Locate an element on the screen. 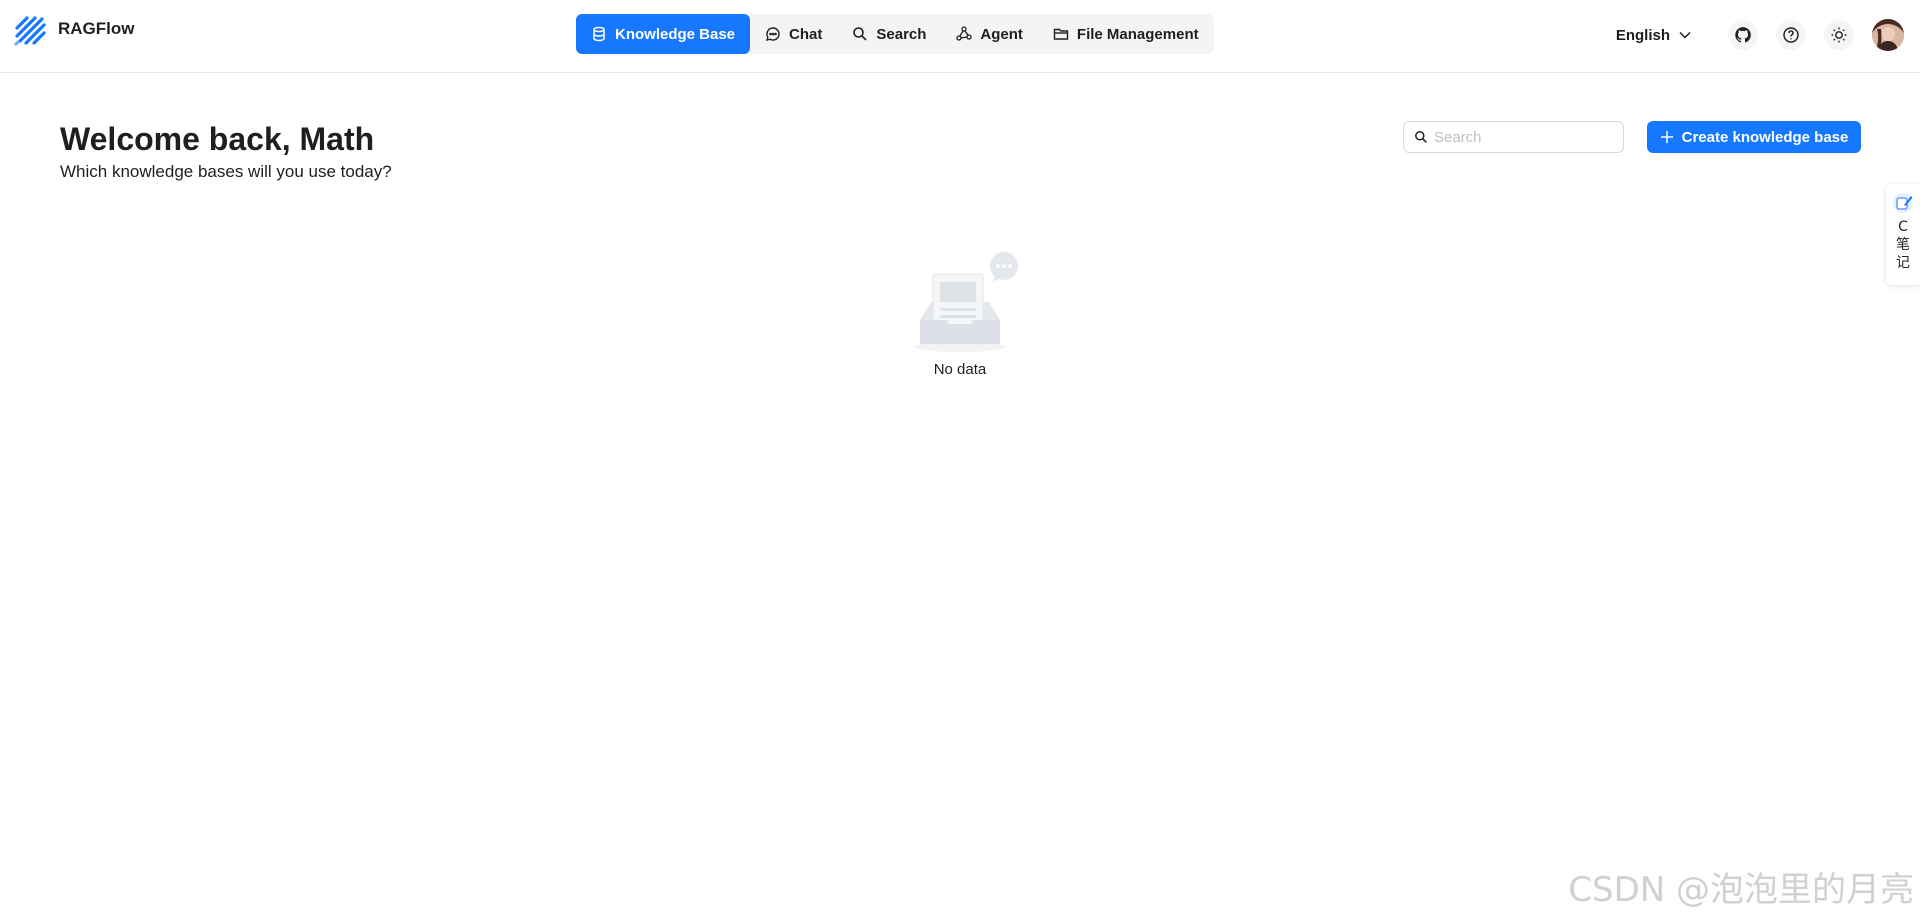  create-button-label: Create knowledge base is located at coordinates (1765, 137).